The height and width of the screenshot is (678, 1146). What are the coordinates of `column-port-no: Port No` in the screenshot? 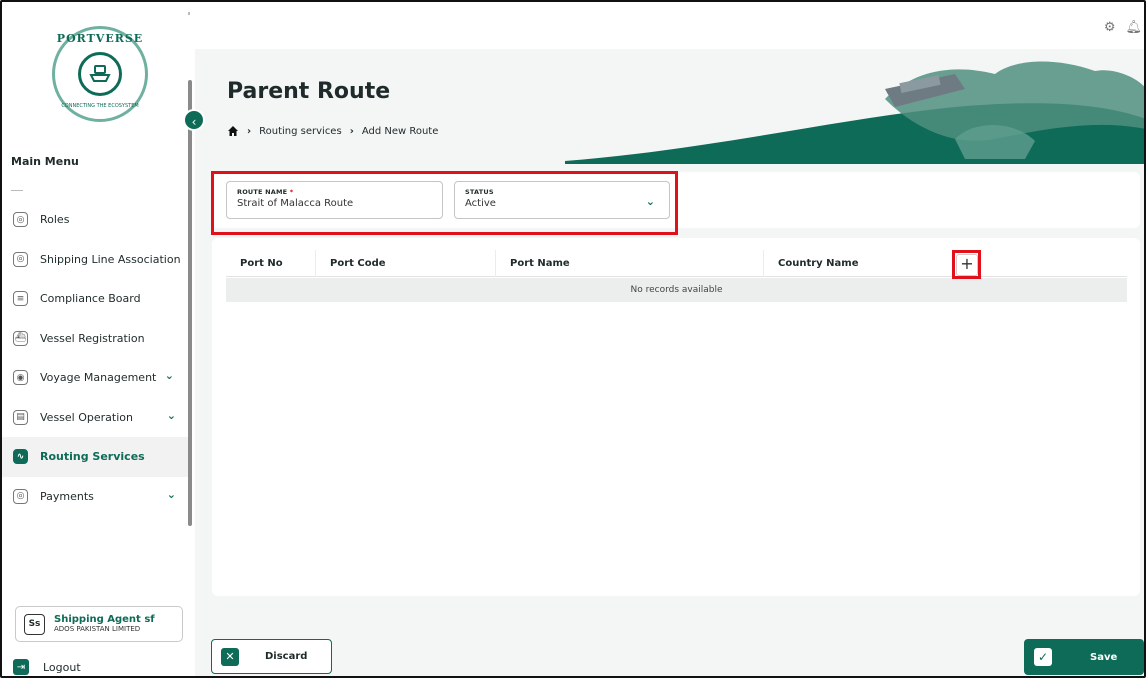 It's located at (271, 263).